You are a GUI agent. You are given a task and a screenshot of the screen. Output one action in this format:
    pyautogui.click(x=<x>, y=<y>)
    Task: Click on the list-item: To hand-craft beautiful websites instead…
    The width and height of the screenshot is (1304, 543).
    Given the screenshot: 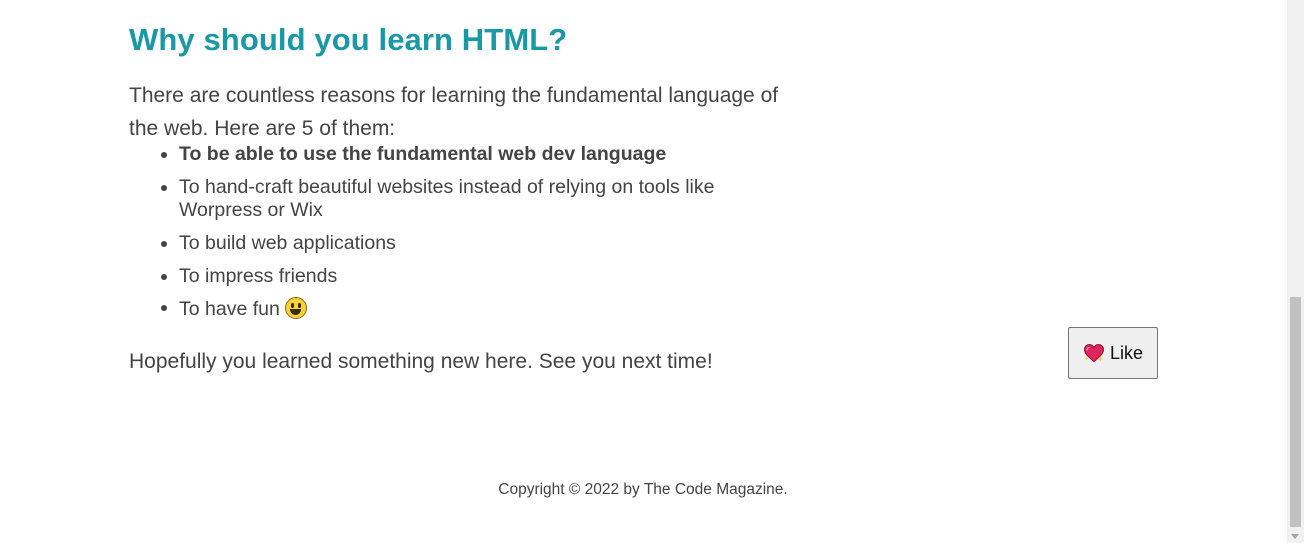 What is the action you would take?
    pyautogui.click(x=480, y=199)
    